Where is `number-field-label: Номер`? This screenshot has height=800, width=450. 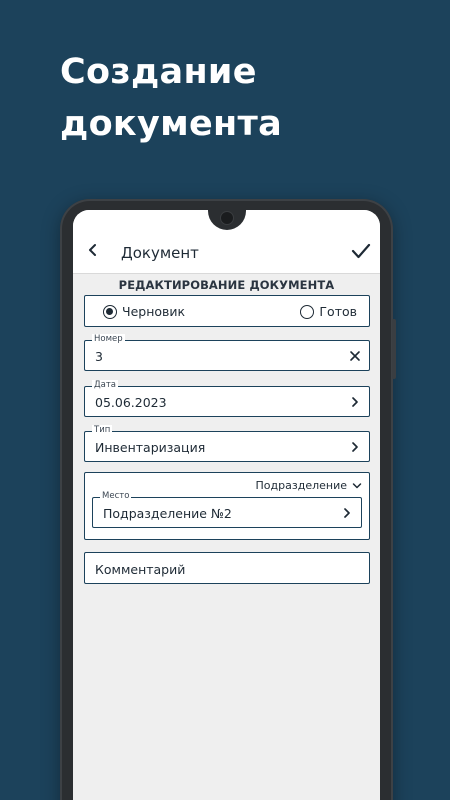
number-field-label: Номер is located at coordinates (108, 339).